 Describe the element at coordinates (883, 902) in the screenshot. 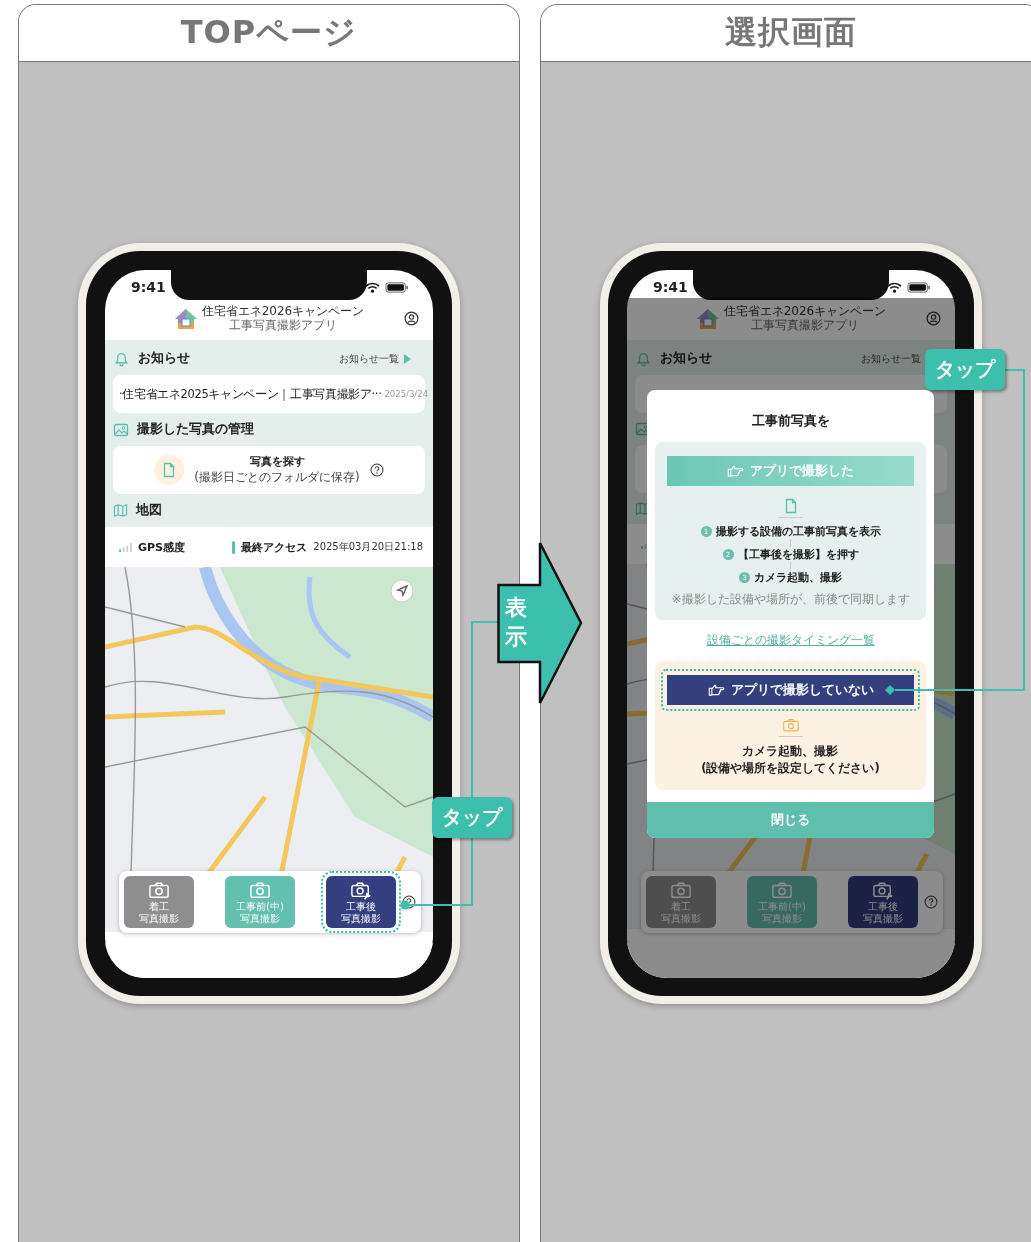

I see `capture-button: 工事後 写真撮影` at that location.